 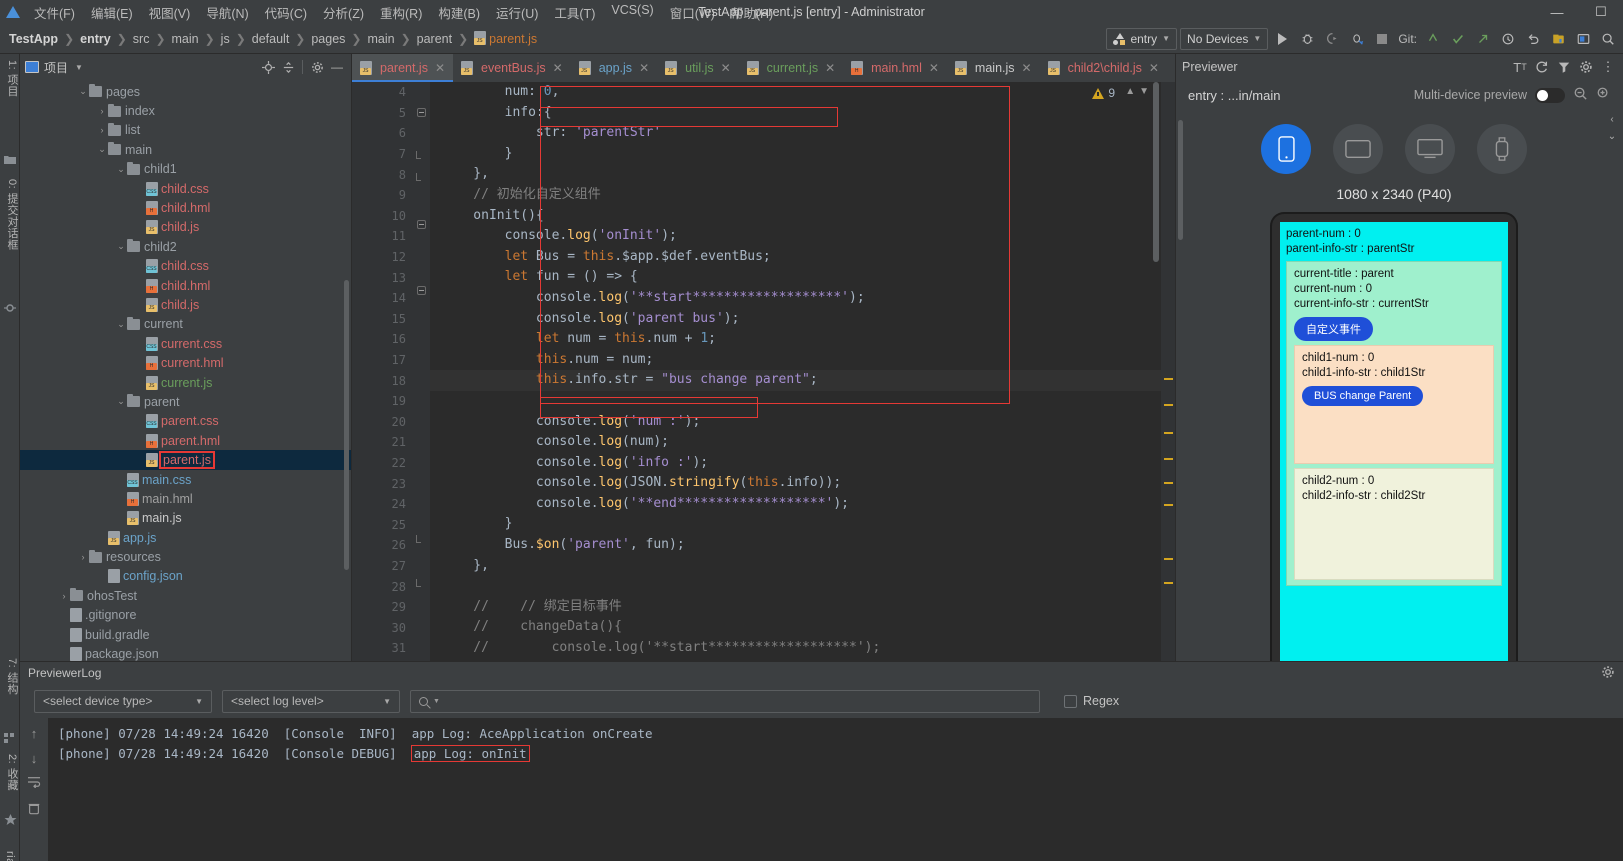 I want to click on settings-icon, so click(x=317, y=67).